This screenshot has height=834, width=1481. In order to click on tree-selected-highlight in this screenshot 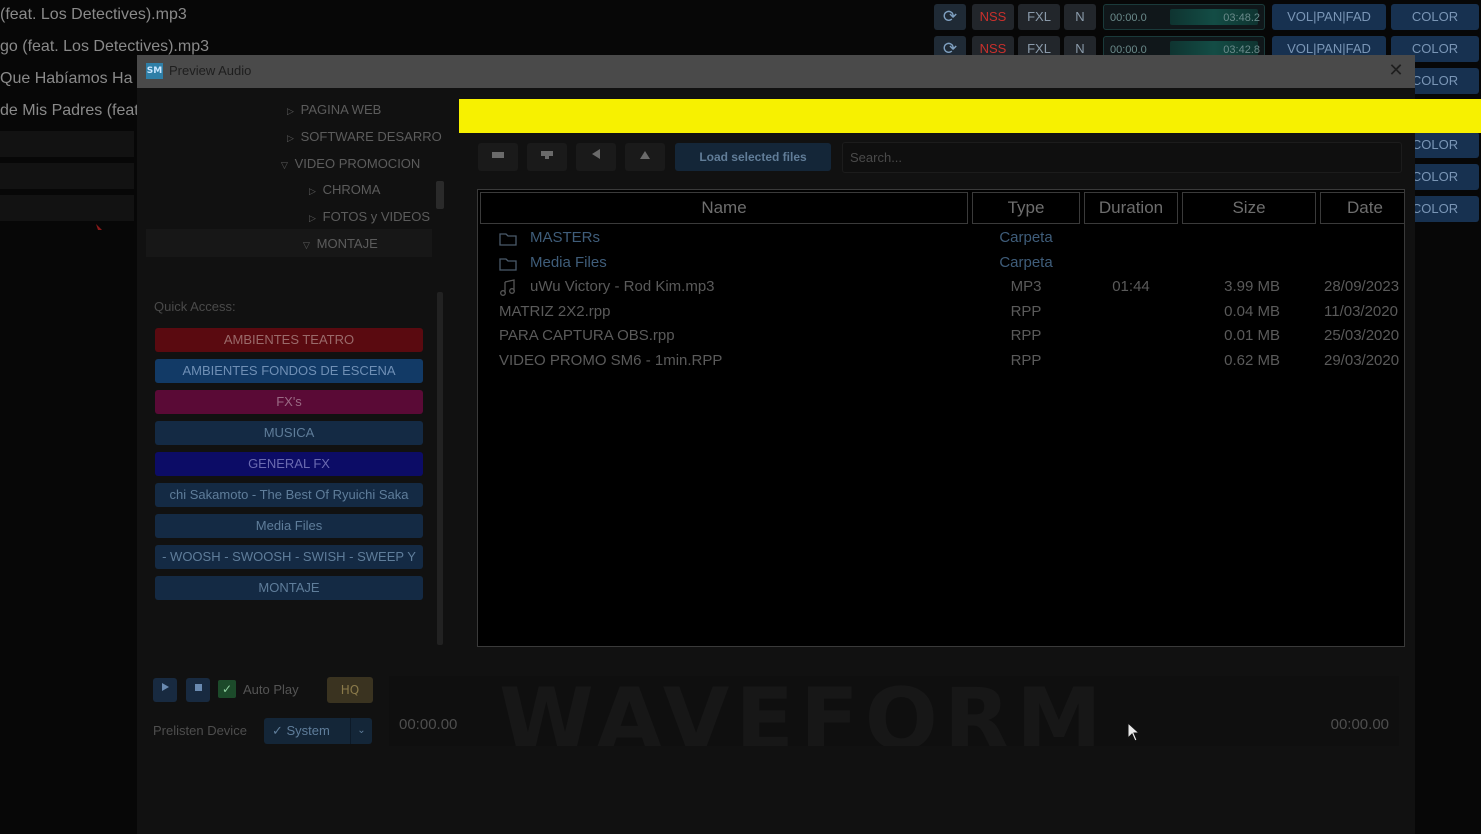, I will do `click(289, 243)`.